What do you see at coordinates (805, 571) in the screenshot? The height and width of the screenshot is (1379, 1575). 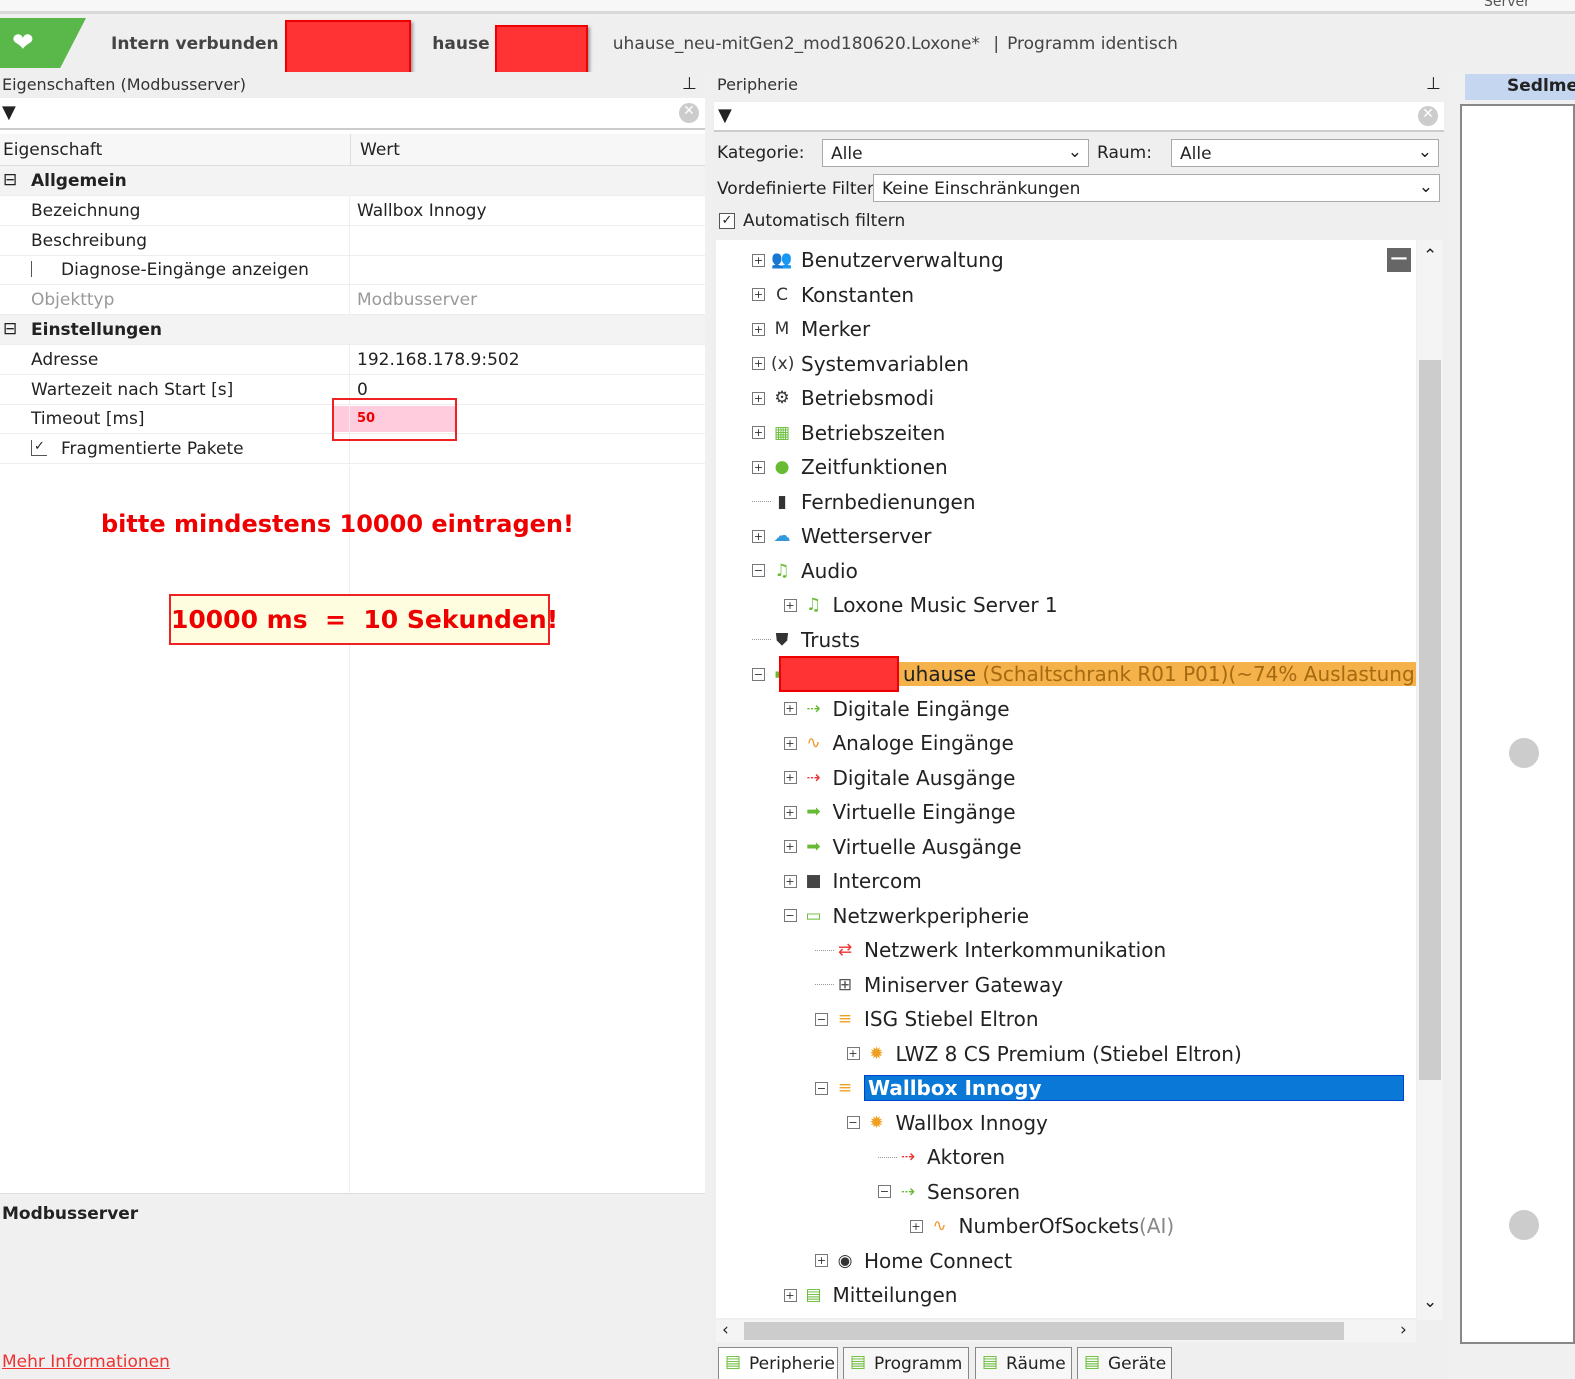 I see `tree-item: − ♫ Audio` at bounding box center [805, 571].